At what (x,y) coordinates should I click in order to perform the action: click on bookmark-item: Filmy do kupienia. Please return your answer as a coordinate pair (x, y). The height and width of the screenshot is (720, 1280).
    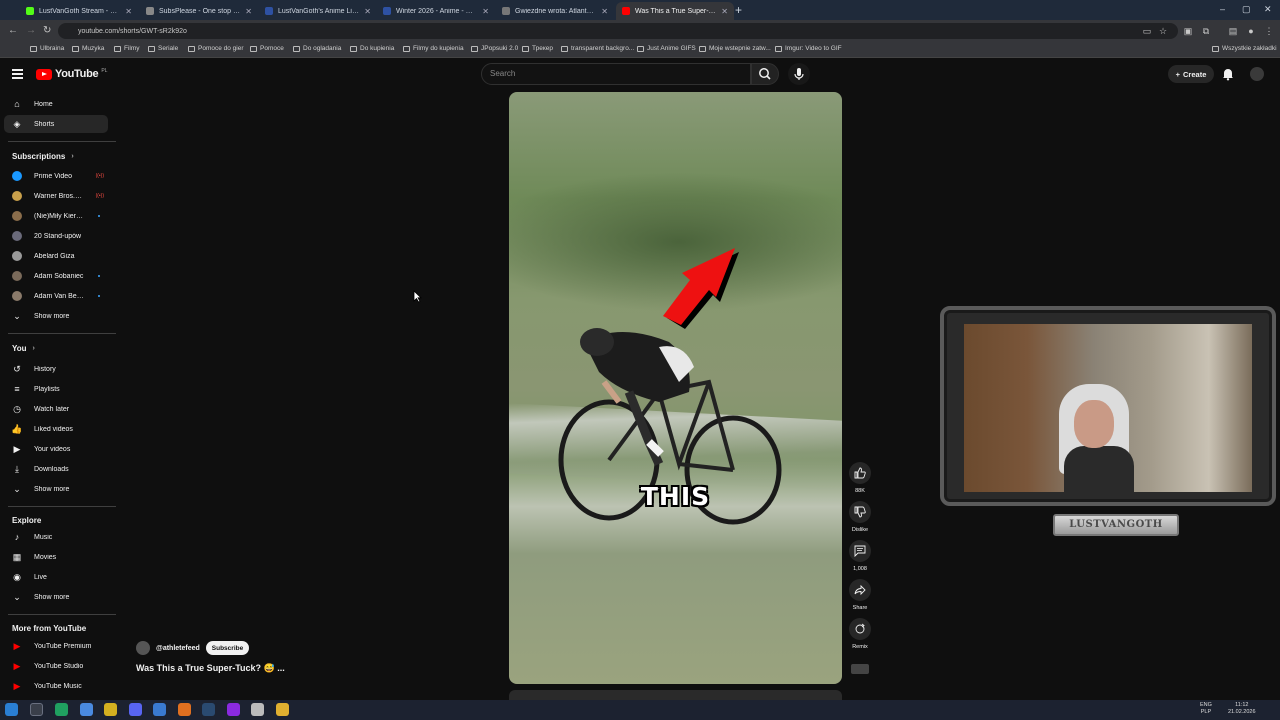
    Looking at the image, I should click on (433, 48).